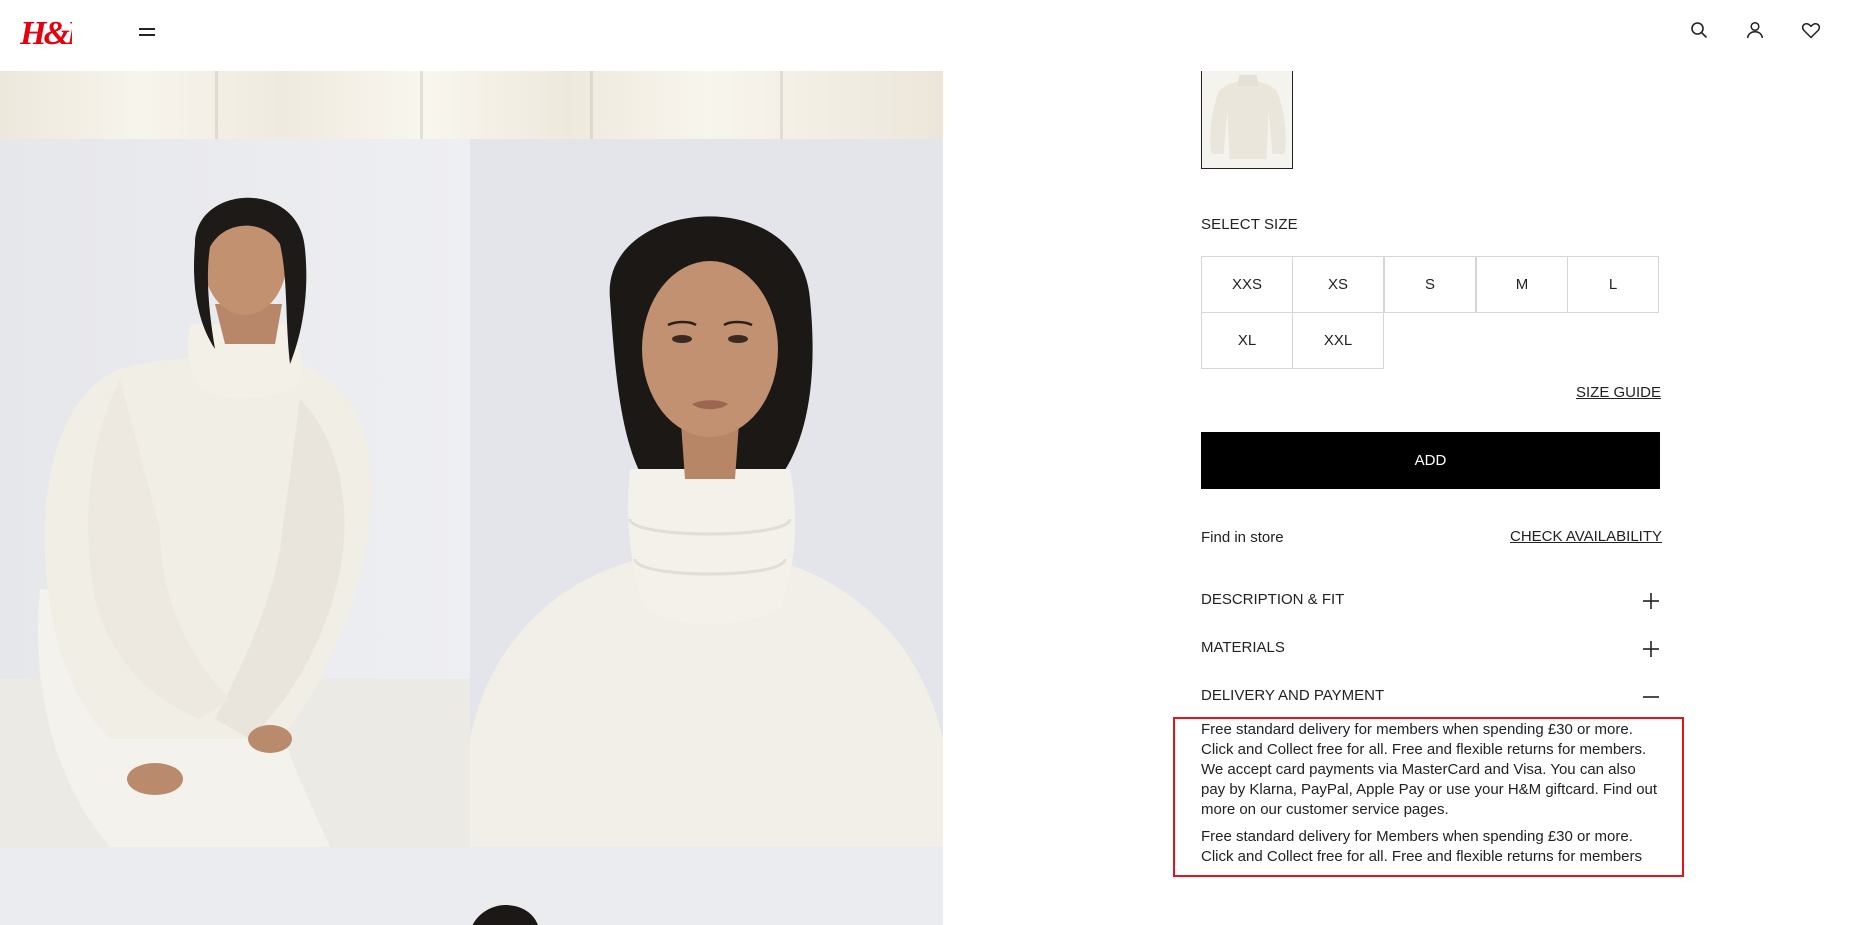 The image size is (1855, 925). I want to click on hm-logo: H&M, so click(46, 32).